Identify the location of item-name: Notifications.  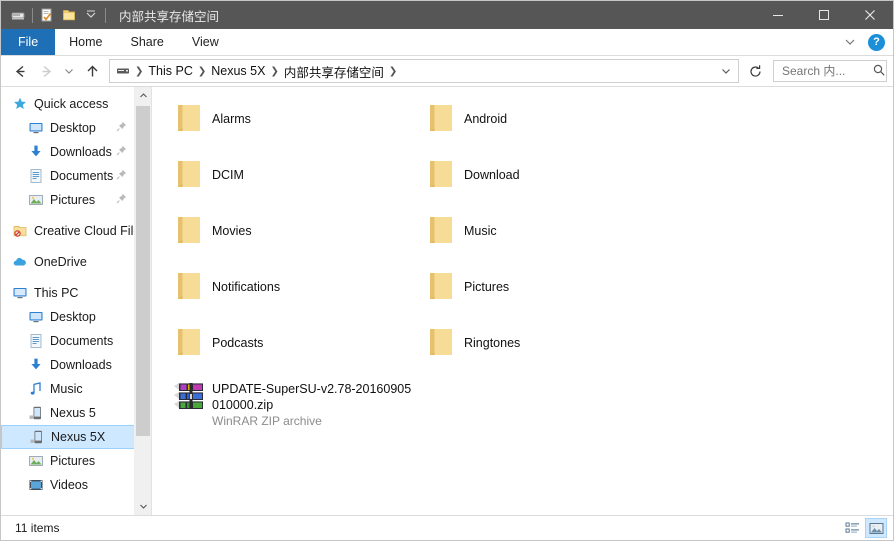
(246, 287).